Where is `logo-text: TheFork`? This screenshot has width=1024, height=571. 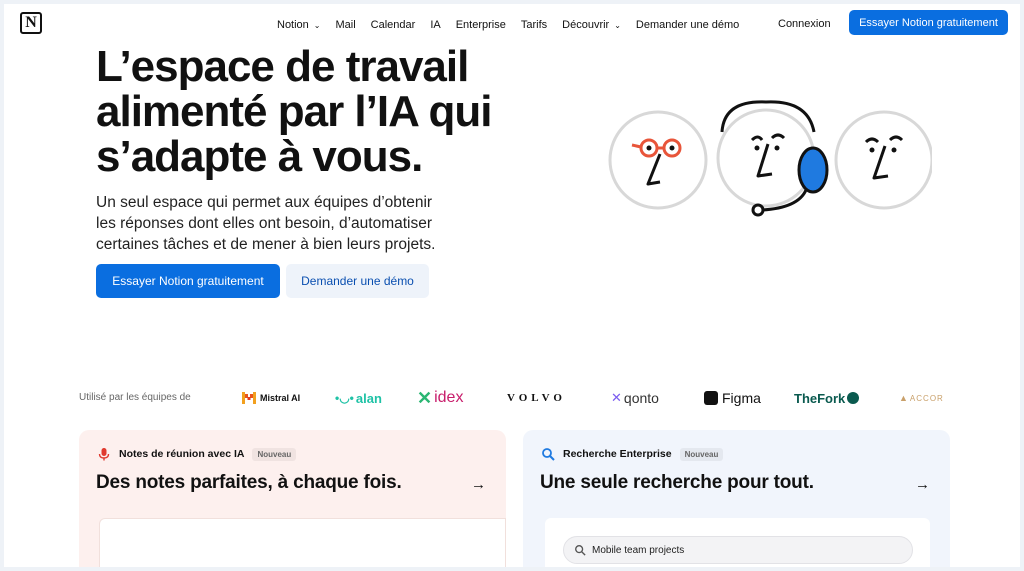
logo-text: TheFork is located at coordinates (820, 398).